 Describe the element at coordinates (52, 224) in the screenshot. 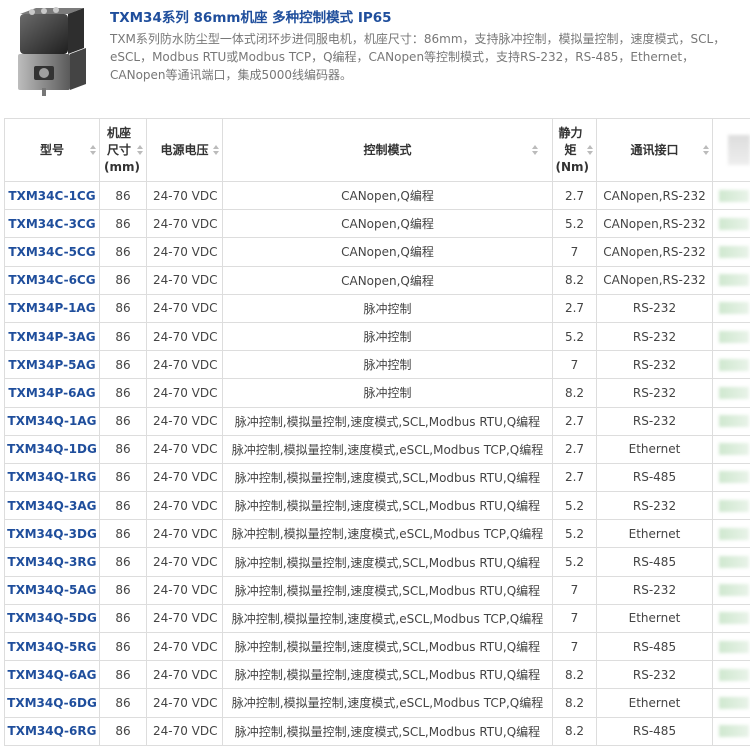

I see `model-cell: TXM34C-3CG` at that location.